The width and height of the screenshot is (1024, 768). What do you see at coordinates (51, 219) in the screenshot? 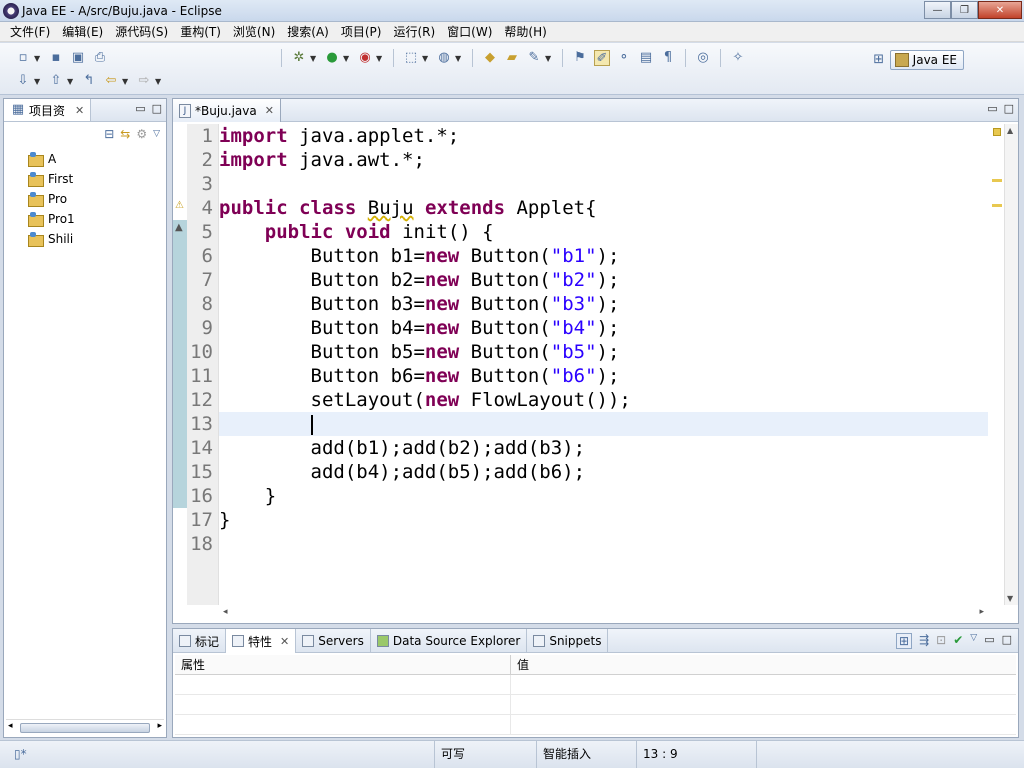
I see `tree-item-project: Pro1` at bounding box center [51, 219].